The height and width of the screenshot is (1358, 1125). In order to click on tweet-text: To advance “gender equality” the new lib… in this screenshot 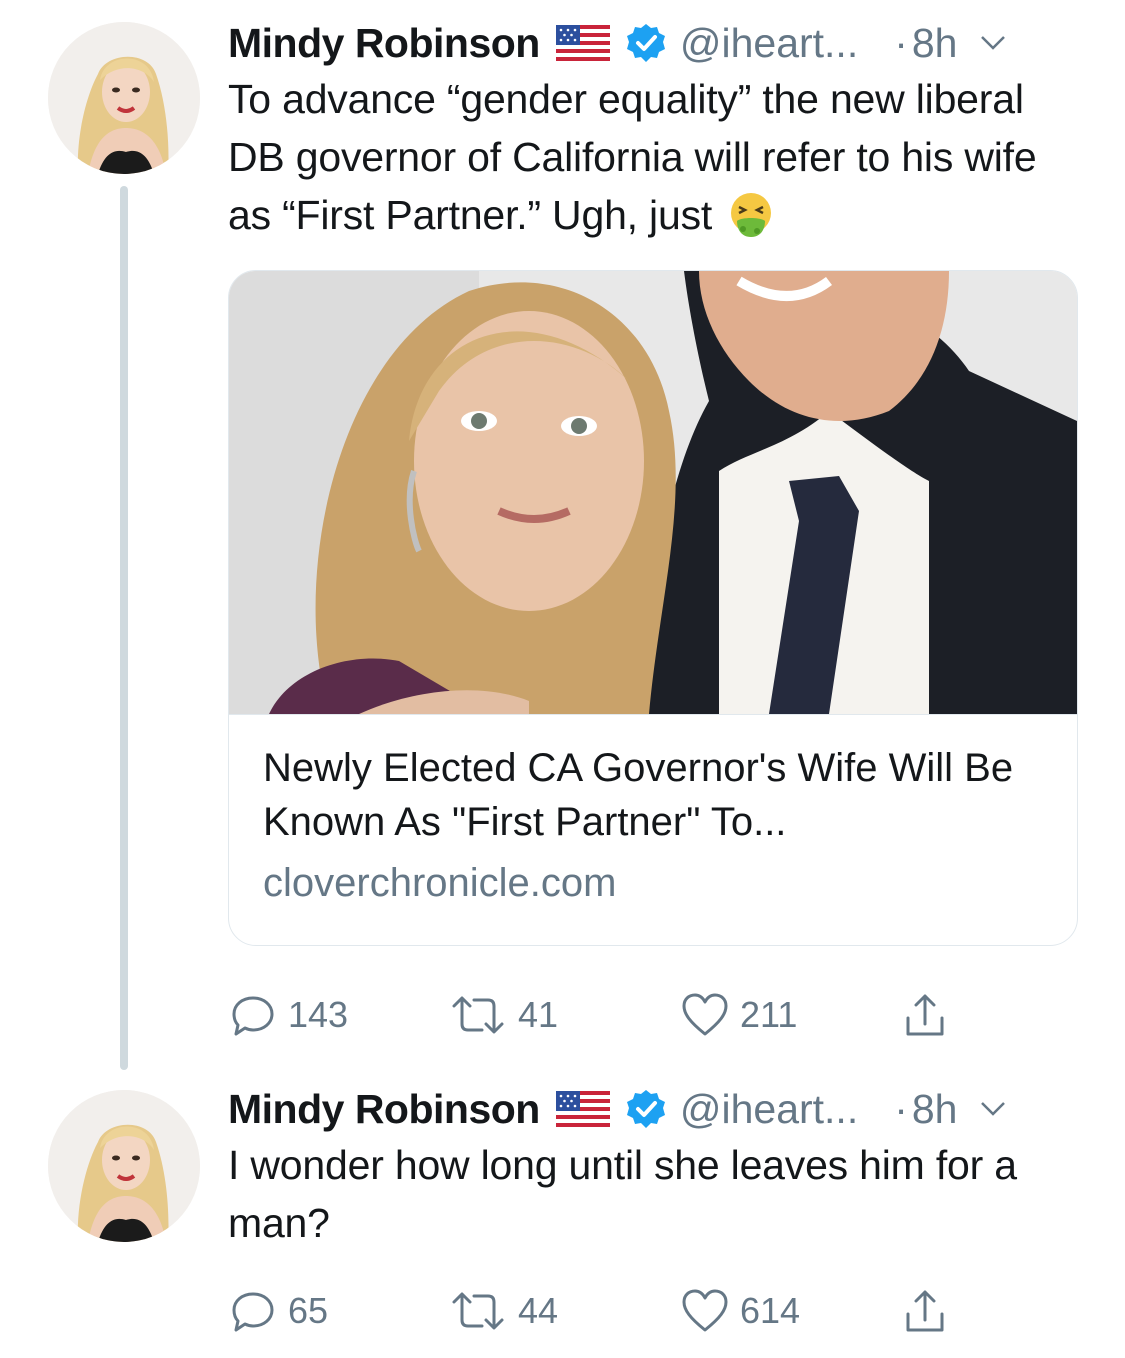, I will do `click(652, 157)`.